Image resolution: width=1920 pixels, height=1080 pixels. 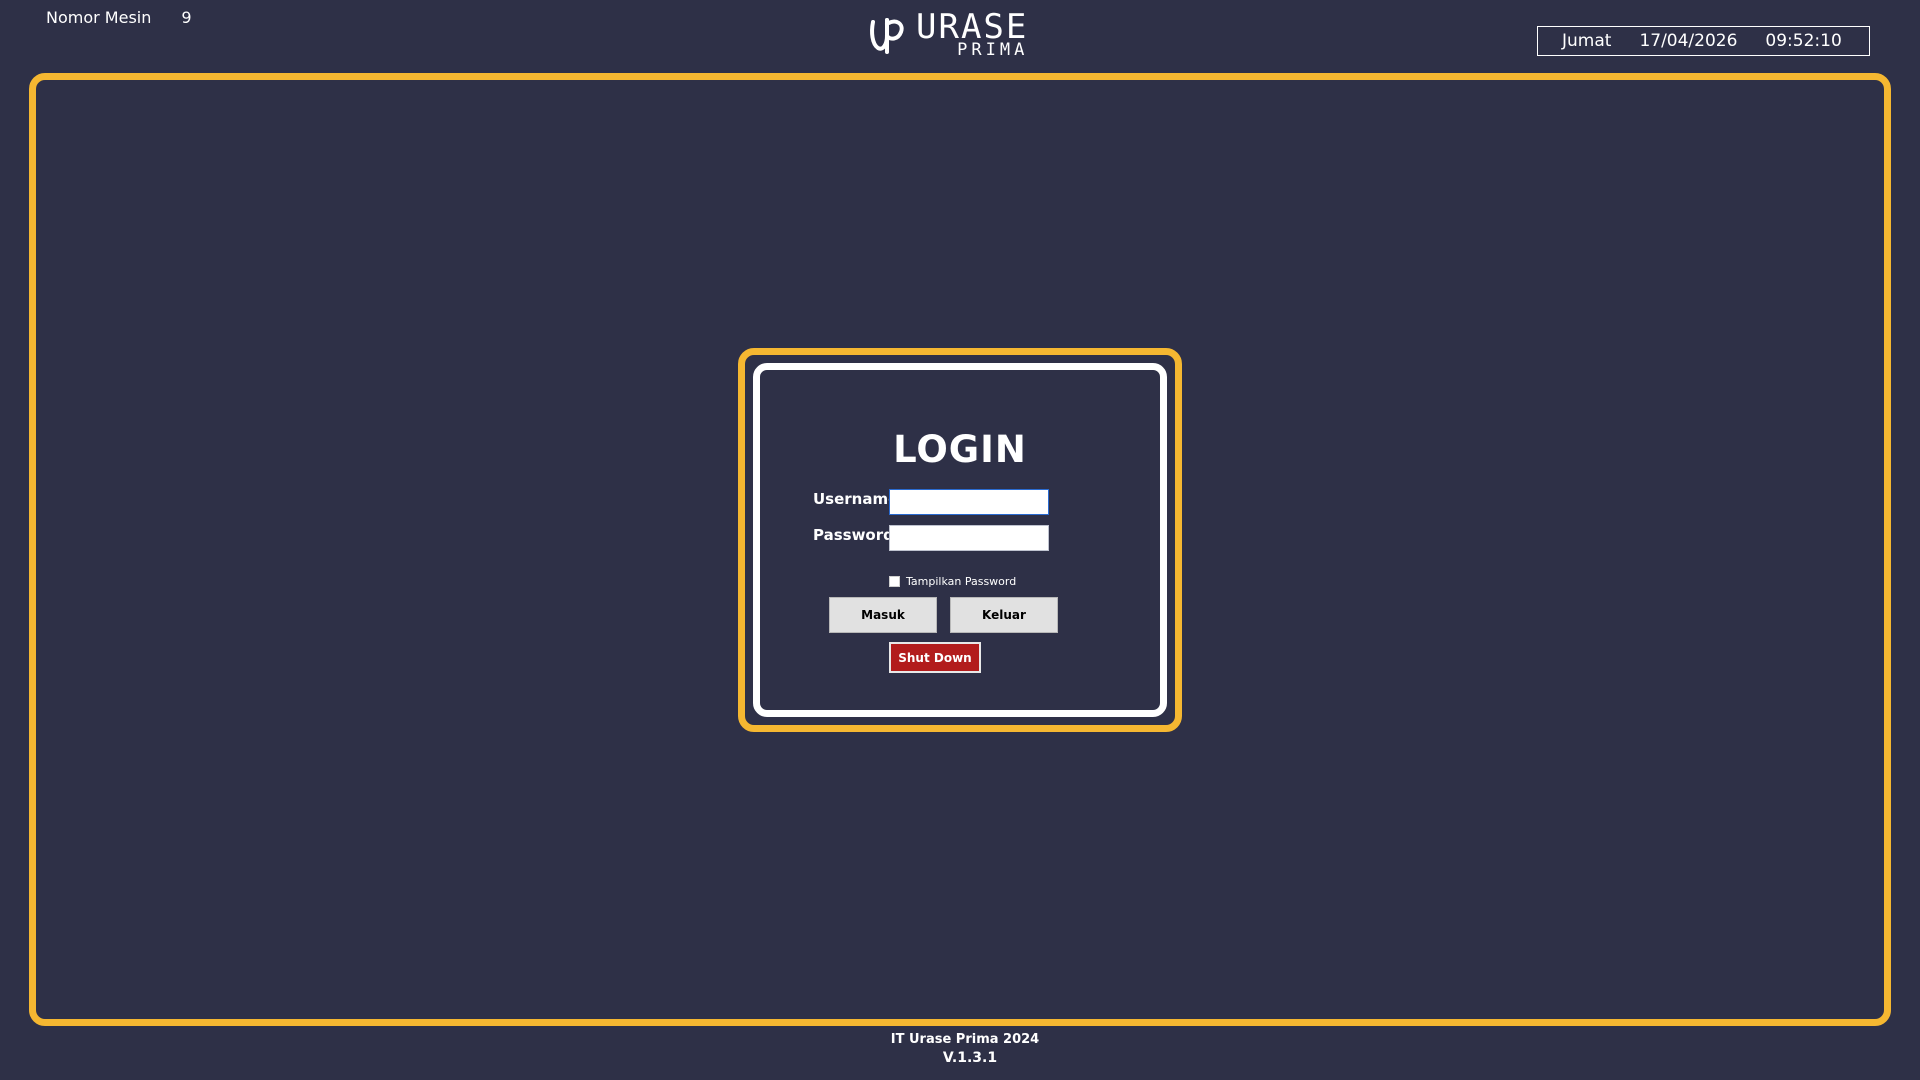 I want to click on footer-credit: IT Urase Prima 2024, so click(x=965, y=1039).